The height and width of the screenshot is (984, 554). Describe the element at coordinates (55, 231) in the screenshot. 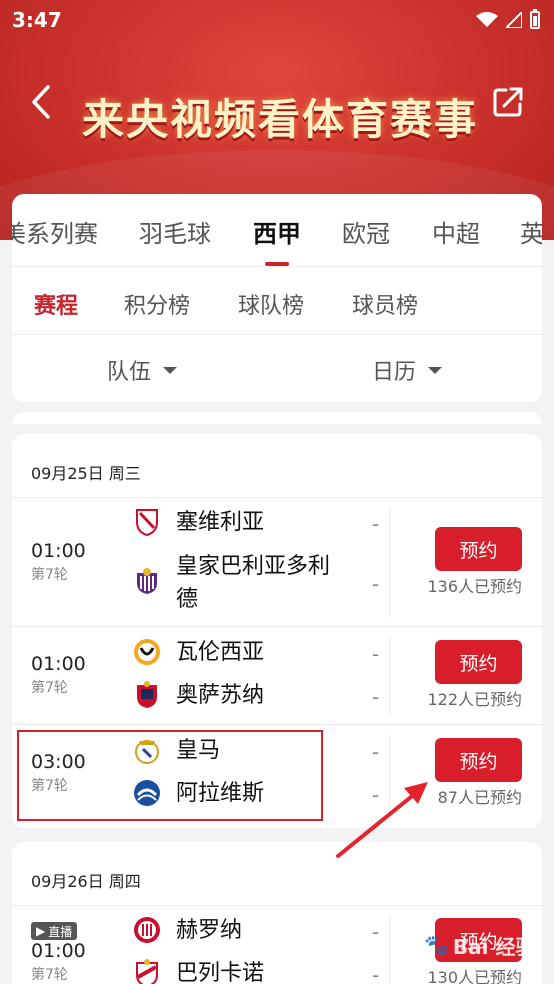

I see `tab-series: 美系列赛` at that location.